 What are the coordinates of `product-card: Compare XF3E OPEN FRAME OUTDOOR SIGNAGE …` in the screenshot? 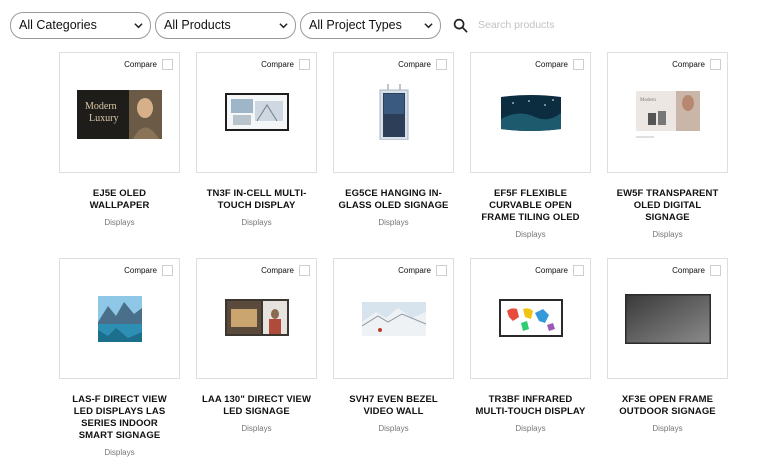 It's located at (667, 345).